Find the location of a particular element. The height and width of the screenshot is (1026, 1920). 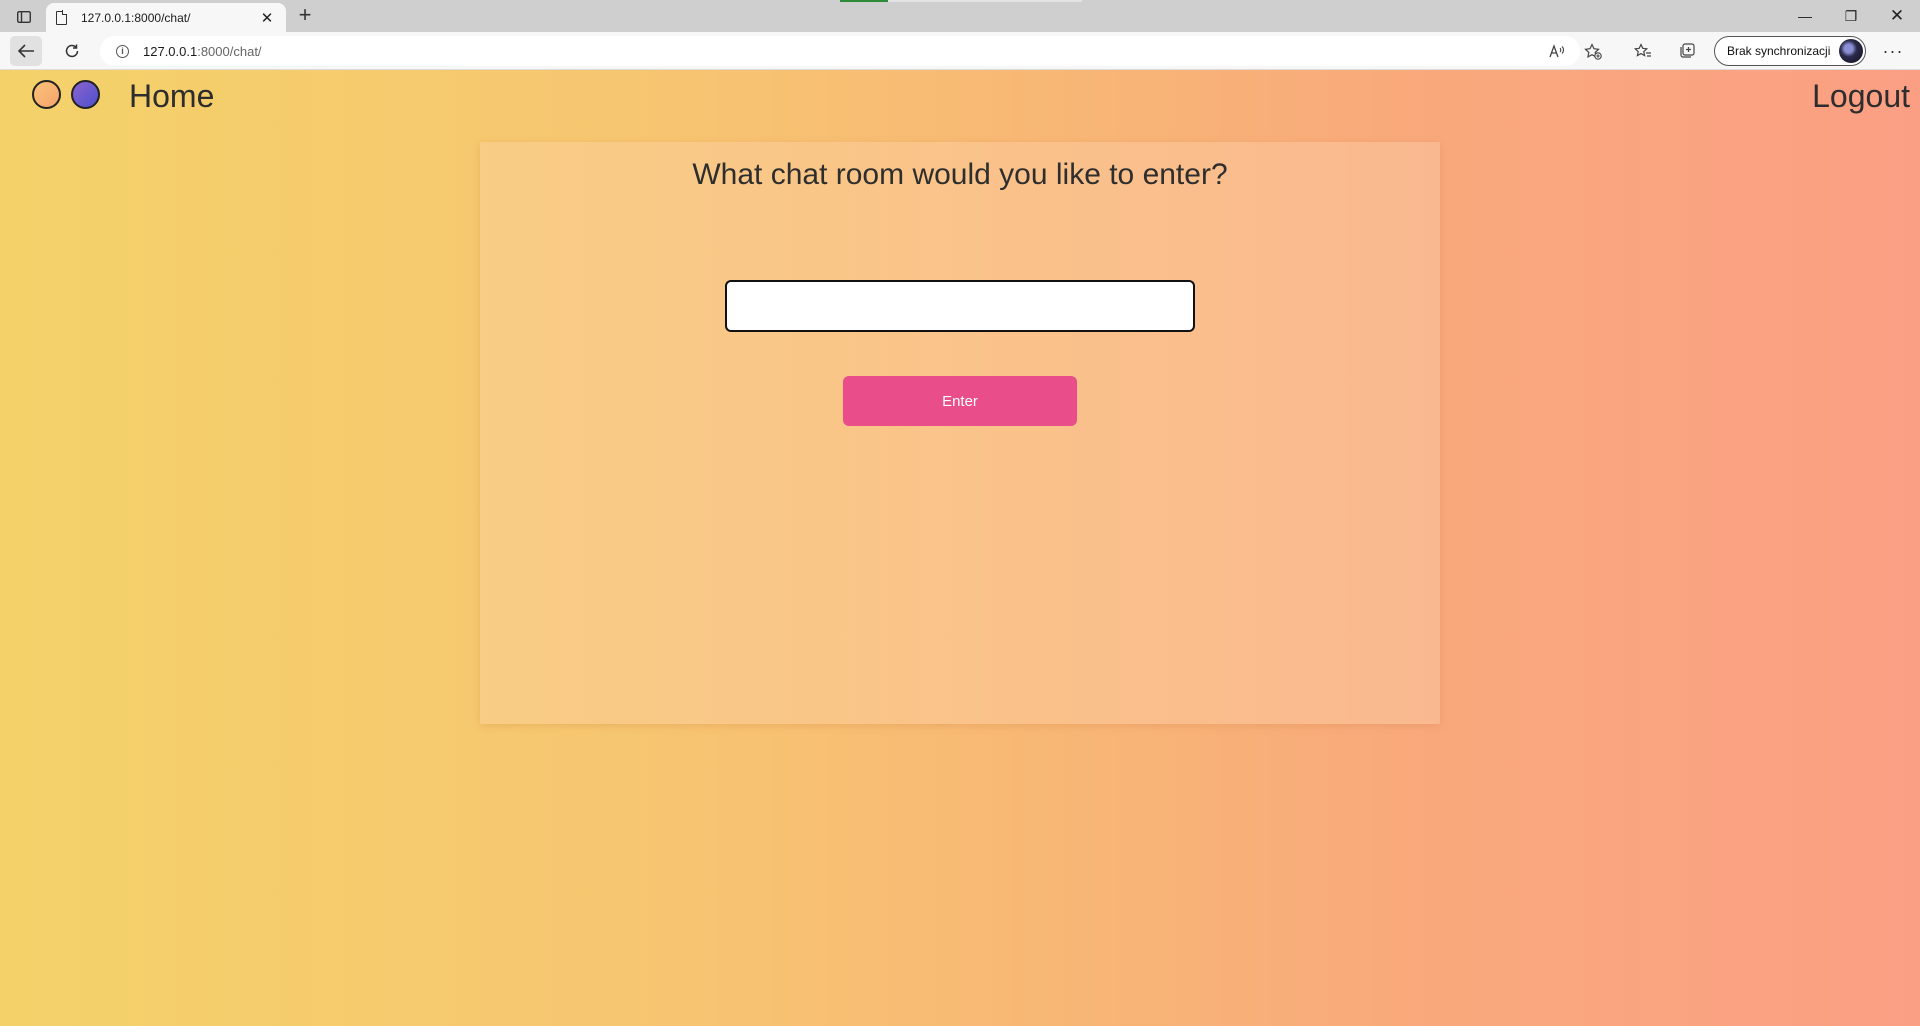

add-favorite-icon is located at coordinates (1593, 51).